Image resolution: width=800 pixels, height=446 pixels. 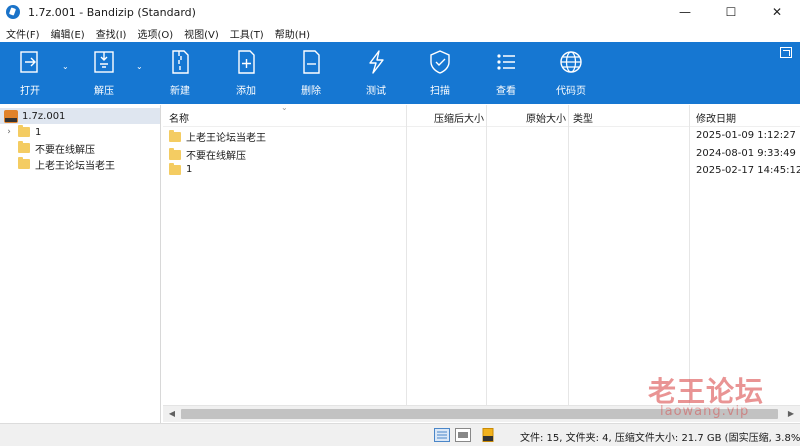 I want to click on new-archive-button: 新建, so click(x=180, y=75).